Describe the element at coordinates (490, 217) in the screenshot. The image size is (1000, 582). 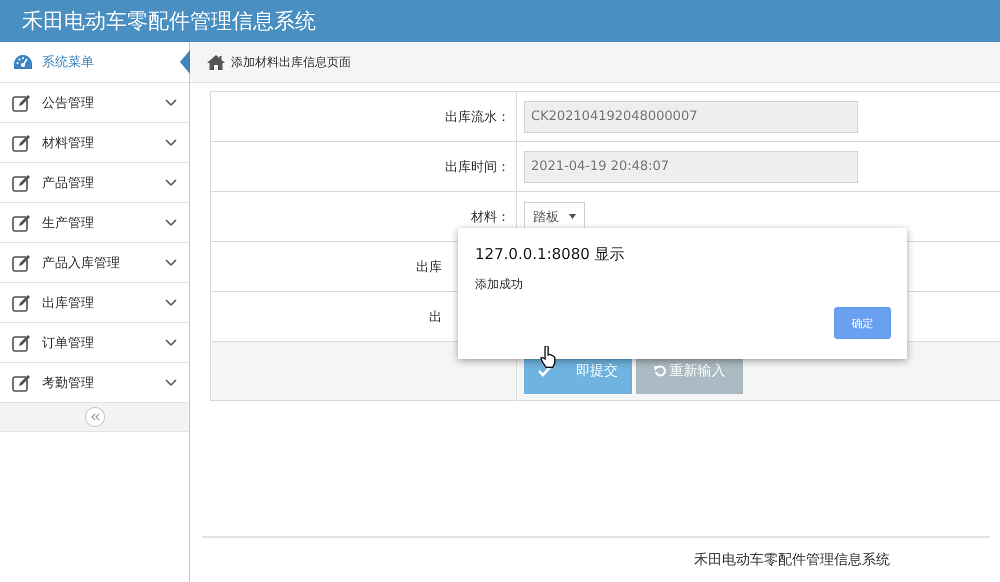
I see `field-label: 材料：` at that location.